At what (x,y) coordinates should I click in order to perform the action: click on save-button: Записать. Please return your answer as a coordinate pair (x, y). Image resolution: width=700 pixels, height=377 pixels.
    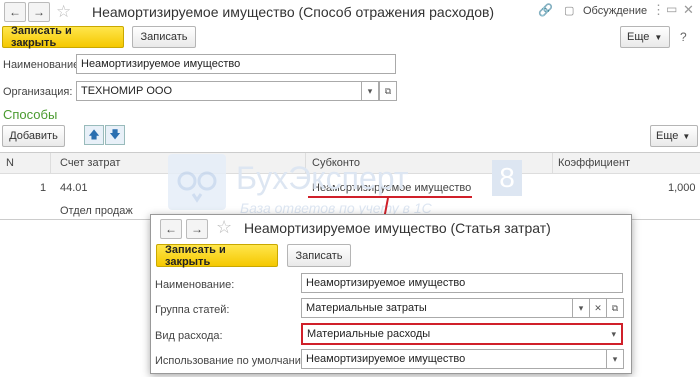
    Looking at the image, I should click on (164, 37).